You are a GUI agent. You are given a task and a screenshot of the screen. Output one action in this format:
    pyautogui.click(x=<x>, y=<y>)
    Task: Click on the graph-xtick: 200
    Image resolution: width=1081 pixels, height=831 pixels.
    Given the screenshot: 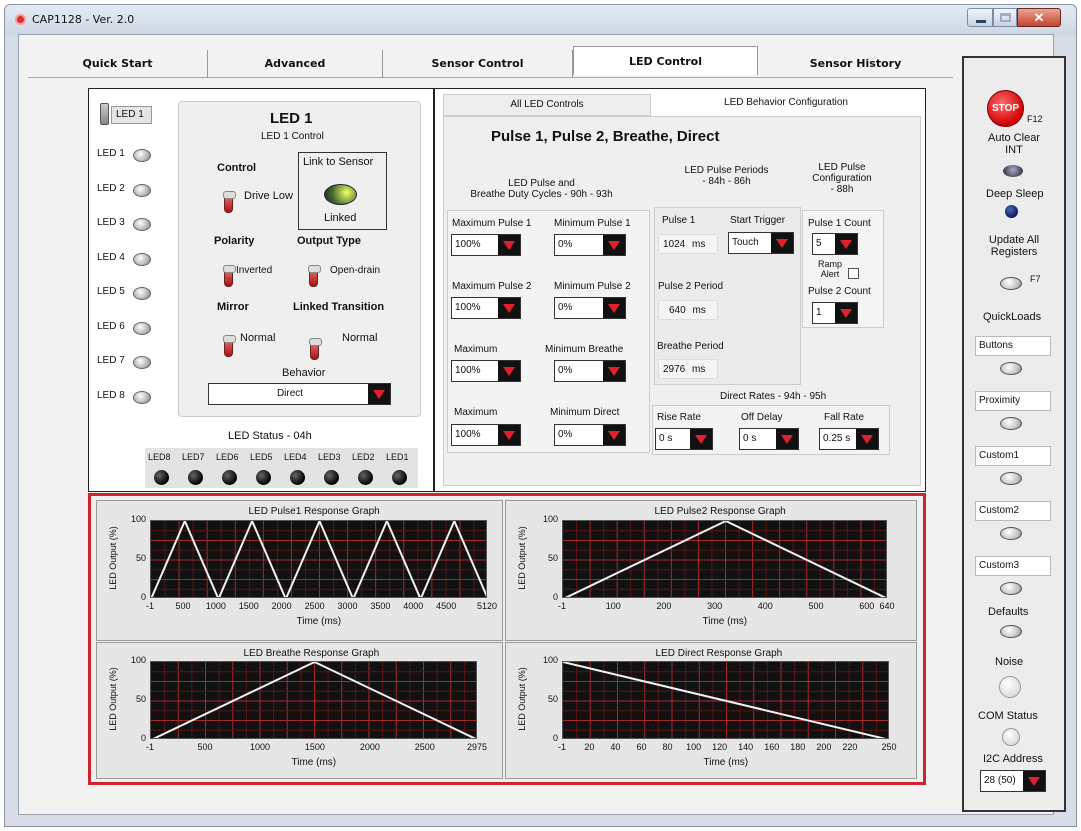 What is the action you would take?
    pyautogui.click(x=664, y=606)
    